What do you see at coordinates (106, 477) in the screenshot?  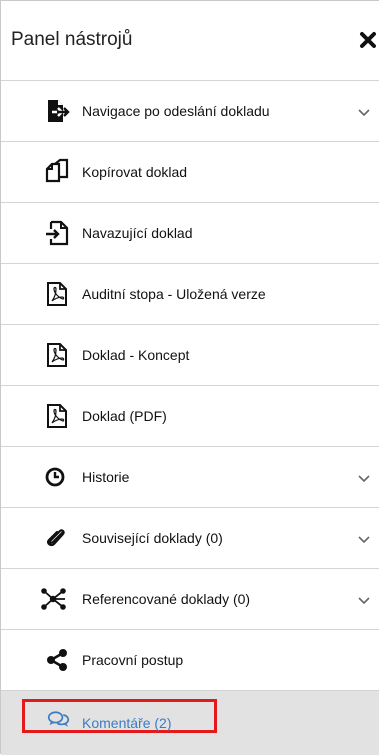 I see `tool-item-label: Historie` at bounding box center [106, 477].